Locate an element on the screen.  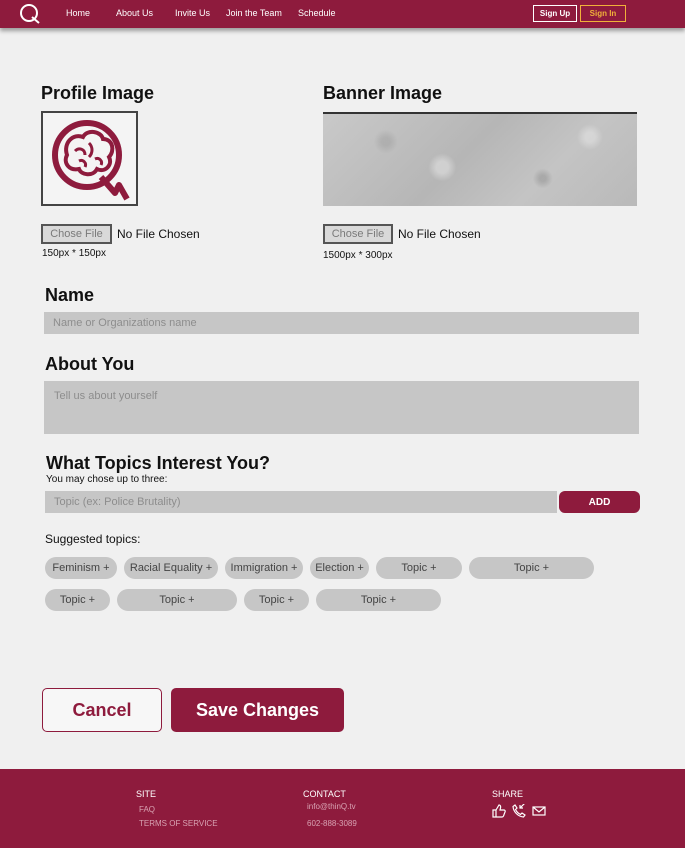
save-changes-button: Save Changes is located at coordinates (257, 710).